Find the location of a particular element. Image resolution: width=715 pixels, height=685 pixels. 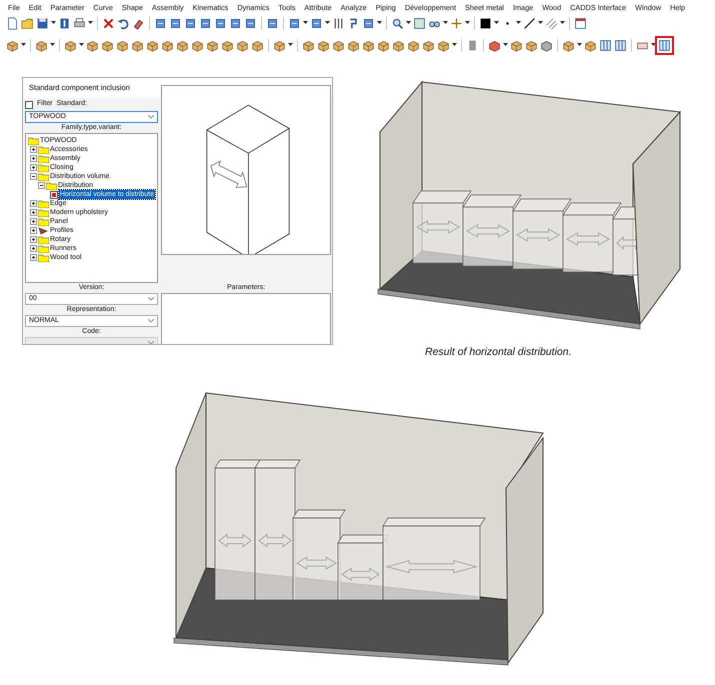

bars-icon is located at coordinates (338, 23).